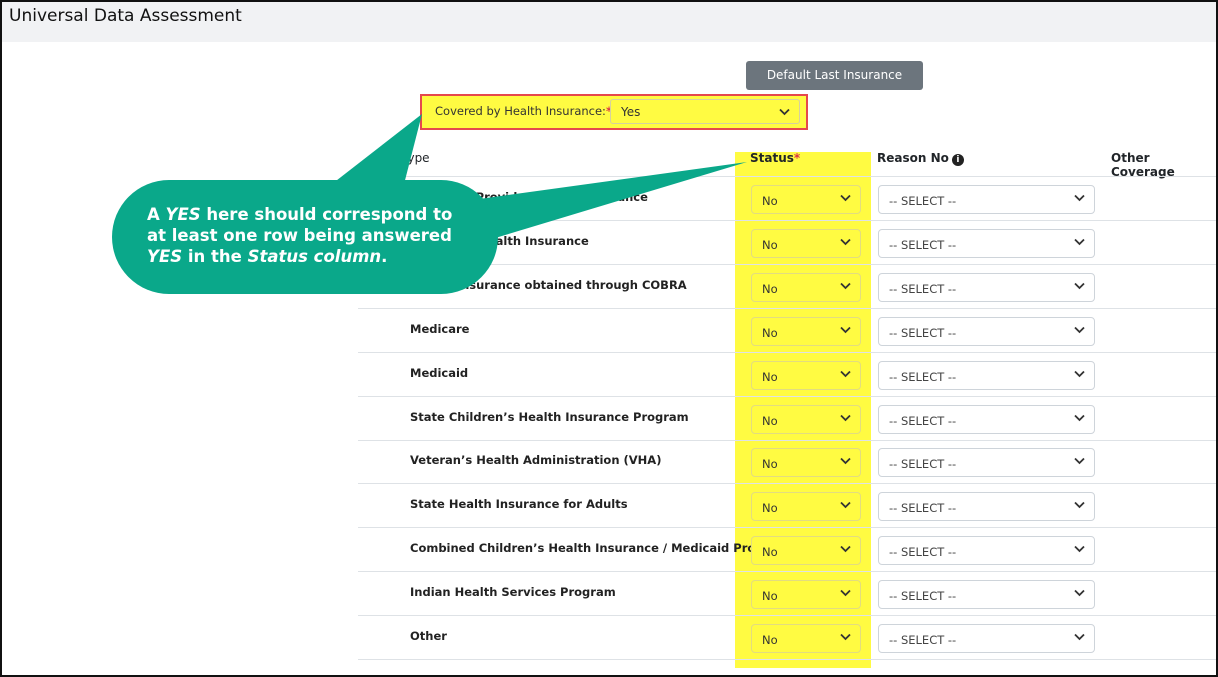 This screenshot has height=677, width=1218. What do you see at coordinates (609, 202) in the screenshot?
I see `callout-pointer-right` at bounding box center [609, 202].